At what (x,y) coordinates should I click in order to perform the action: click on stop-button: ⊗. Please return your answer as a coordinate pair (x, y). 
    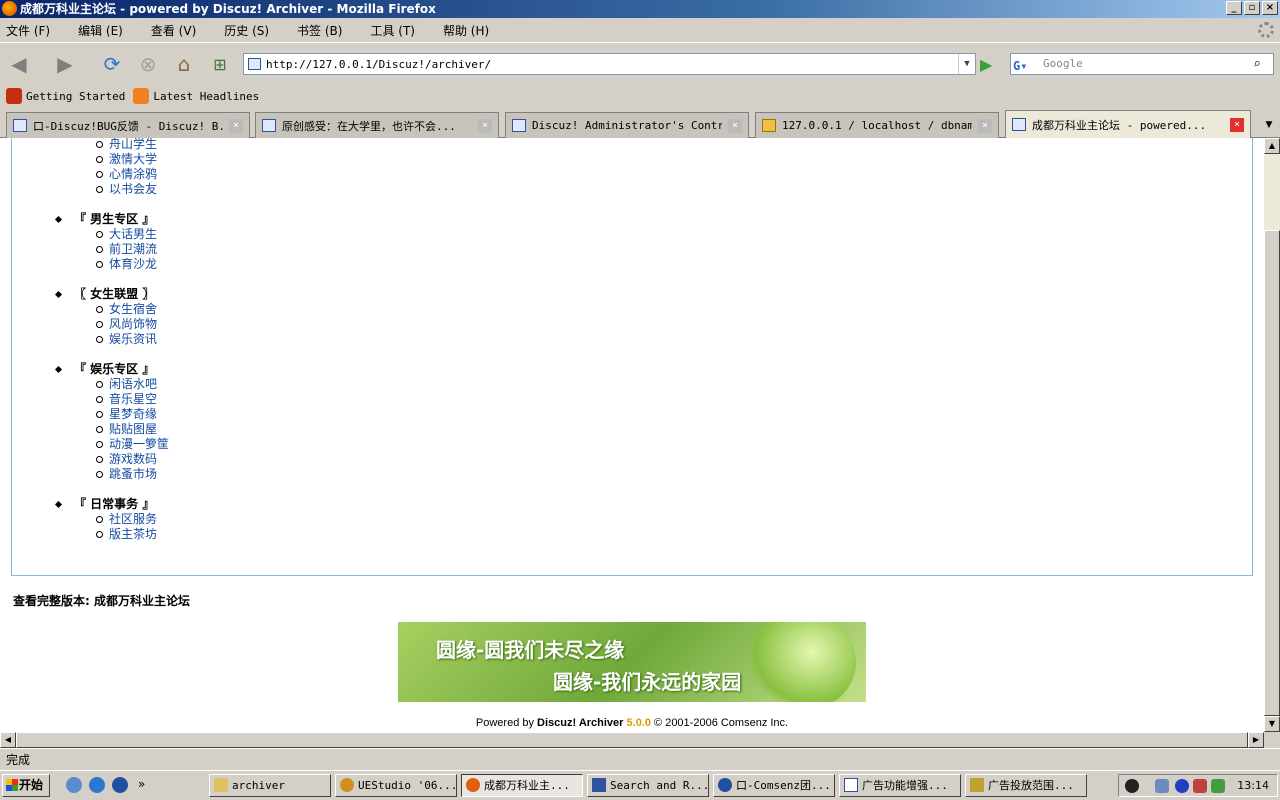
    Looking at the image, I should click on (148, 64).